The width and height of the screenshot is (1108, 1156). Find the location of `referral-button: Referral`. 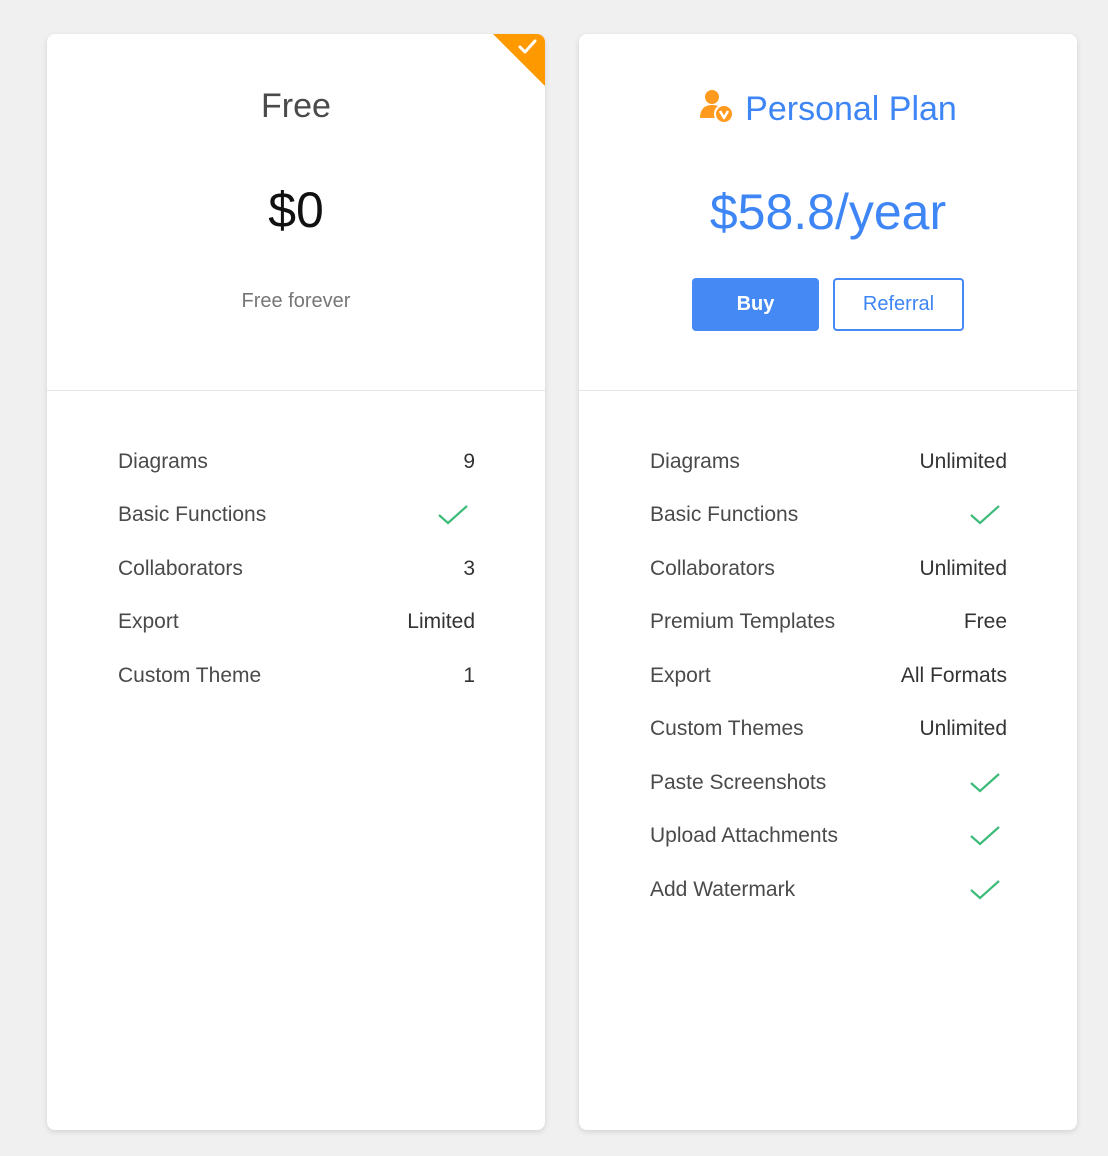

referral-button: Referral is located at coordinates (898, 304).